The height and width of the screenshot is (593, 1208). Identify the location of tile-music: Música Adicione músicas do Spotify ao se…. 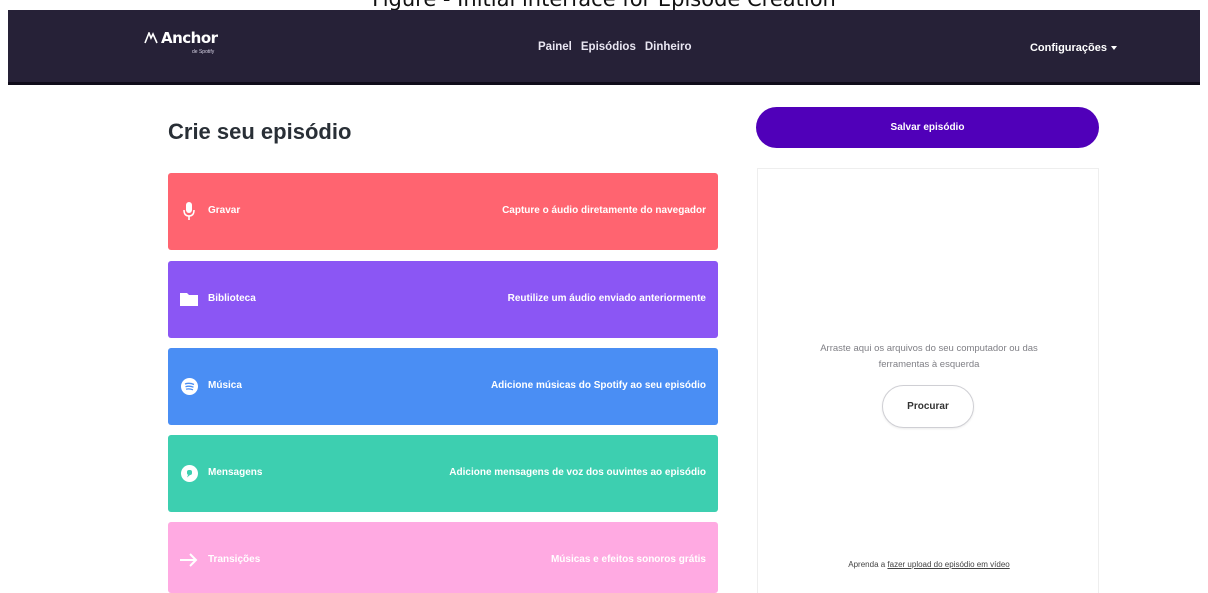
(443, 386).